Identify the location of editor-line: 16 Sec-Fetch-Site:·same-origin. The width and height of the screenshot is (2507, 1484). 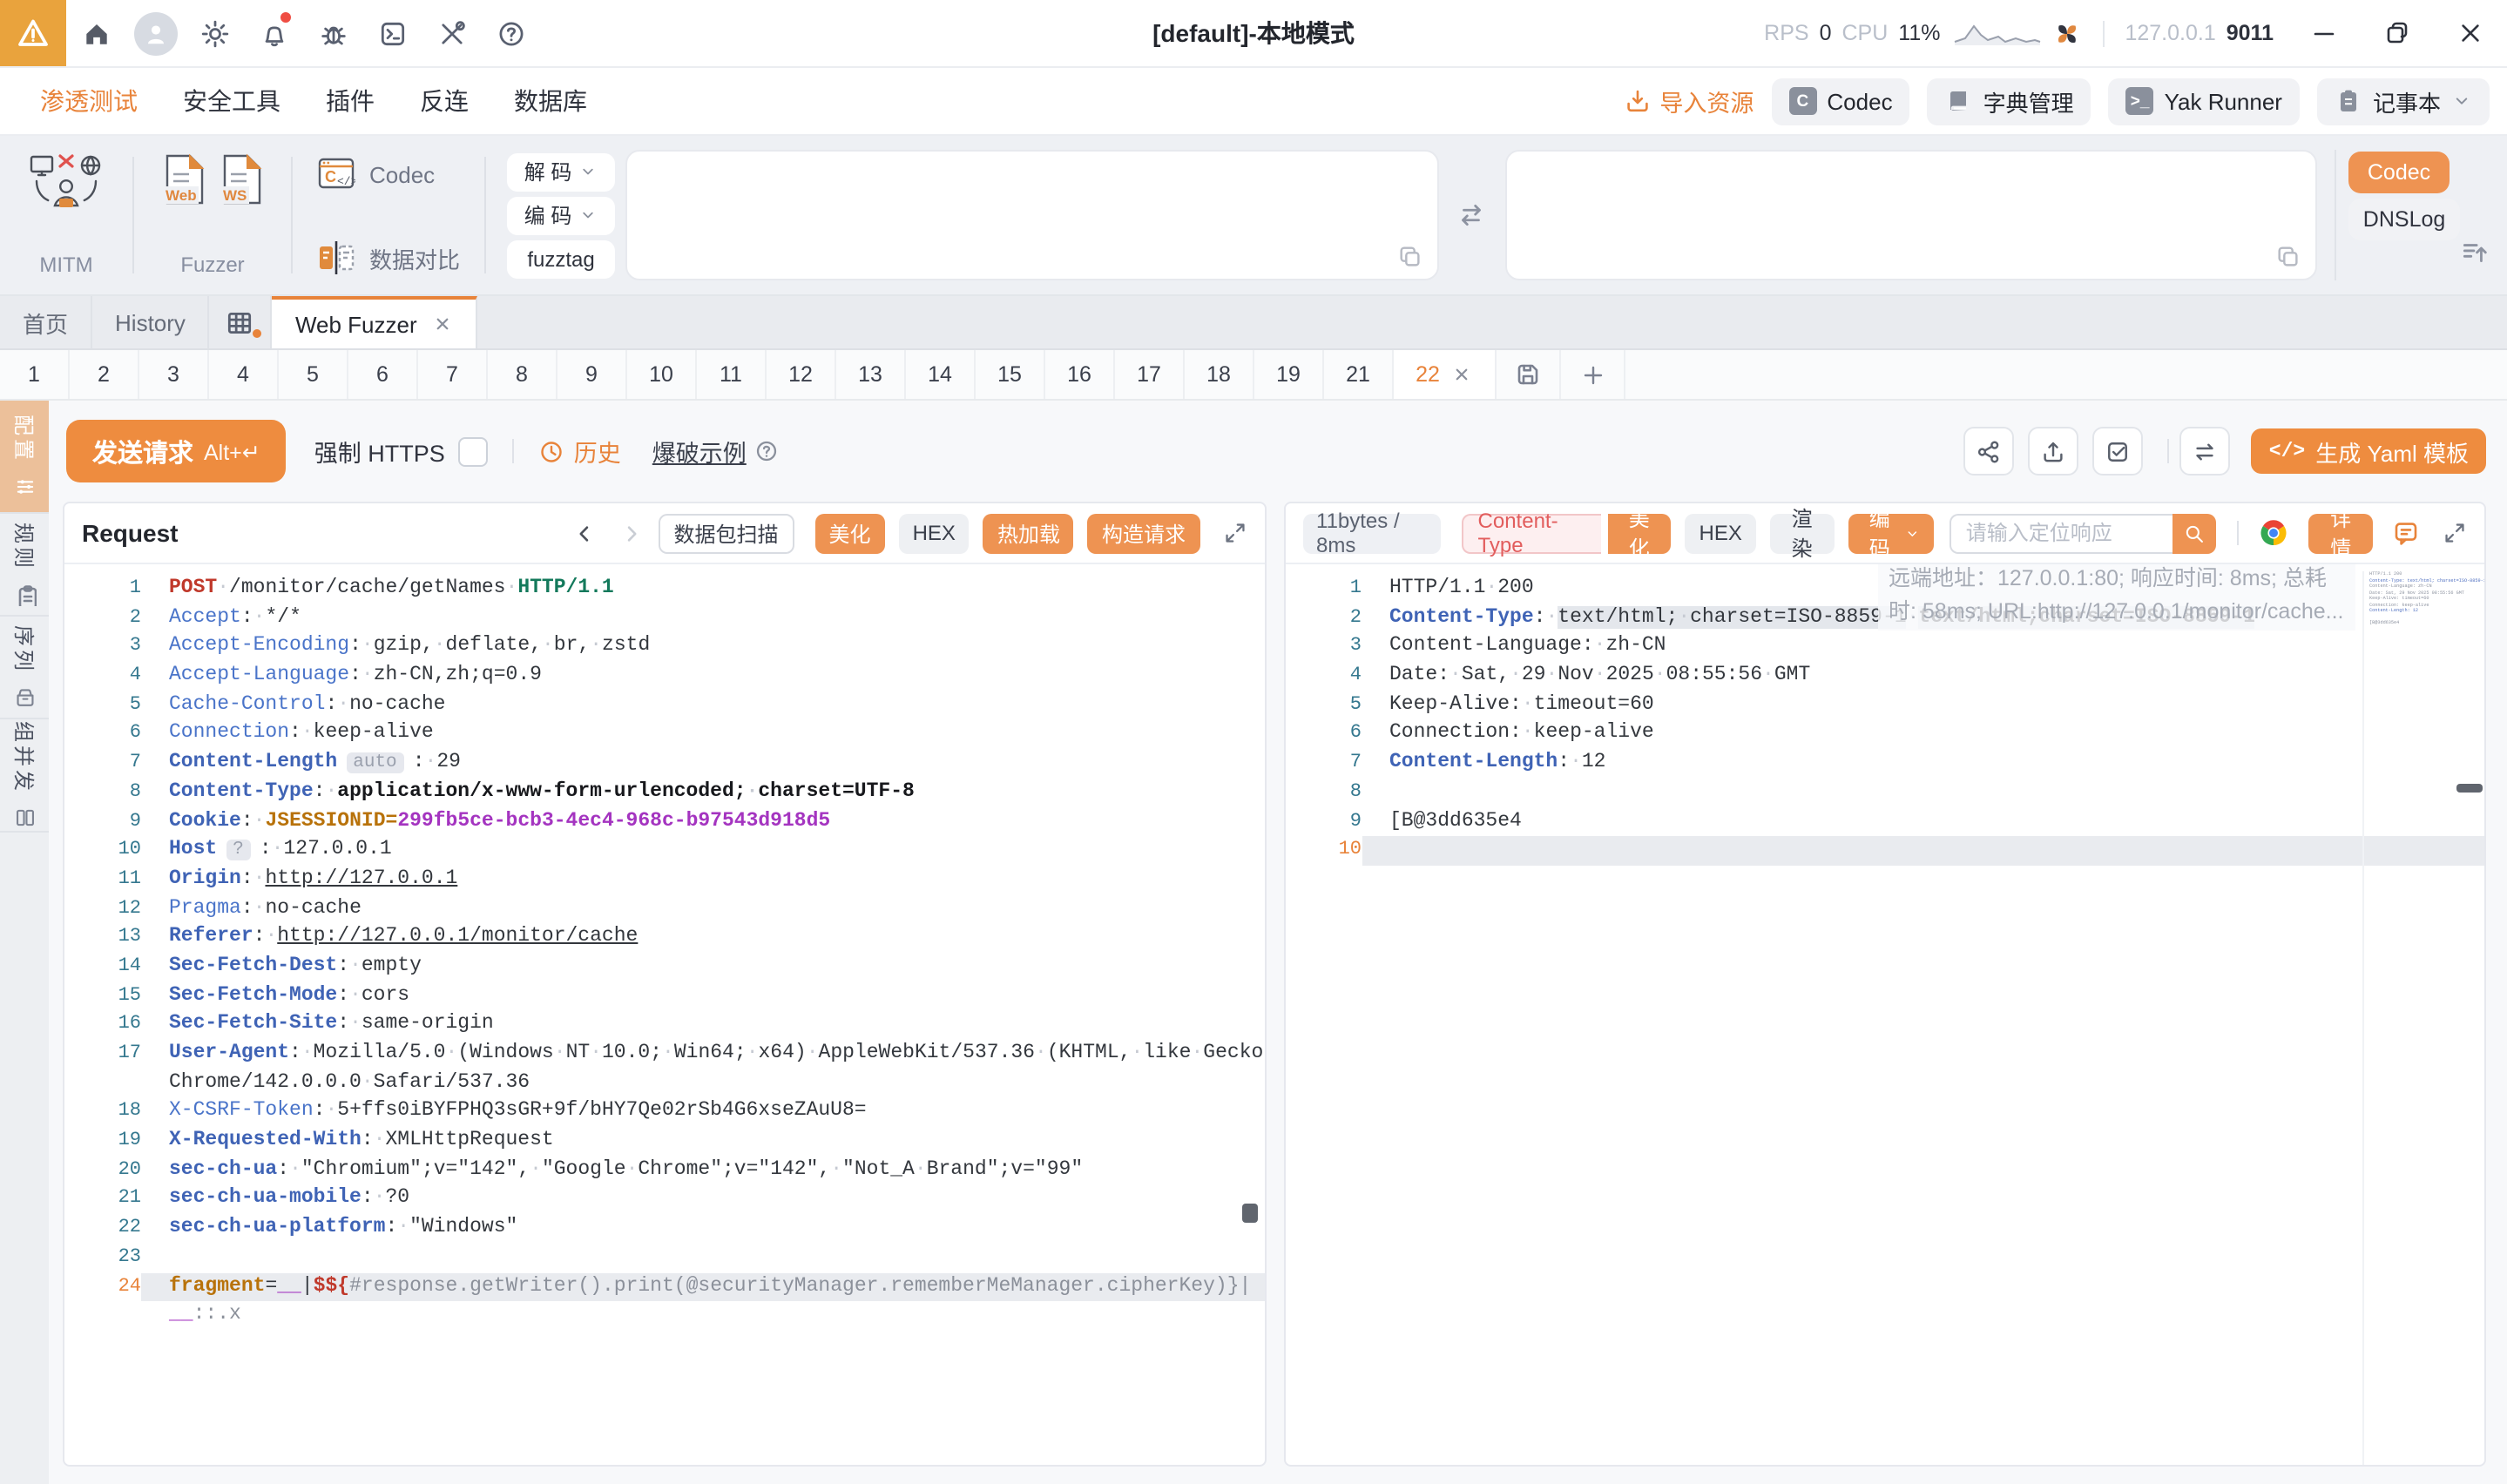
(664, 1025).